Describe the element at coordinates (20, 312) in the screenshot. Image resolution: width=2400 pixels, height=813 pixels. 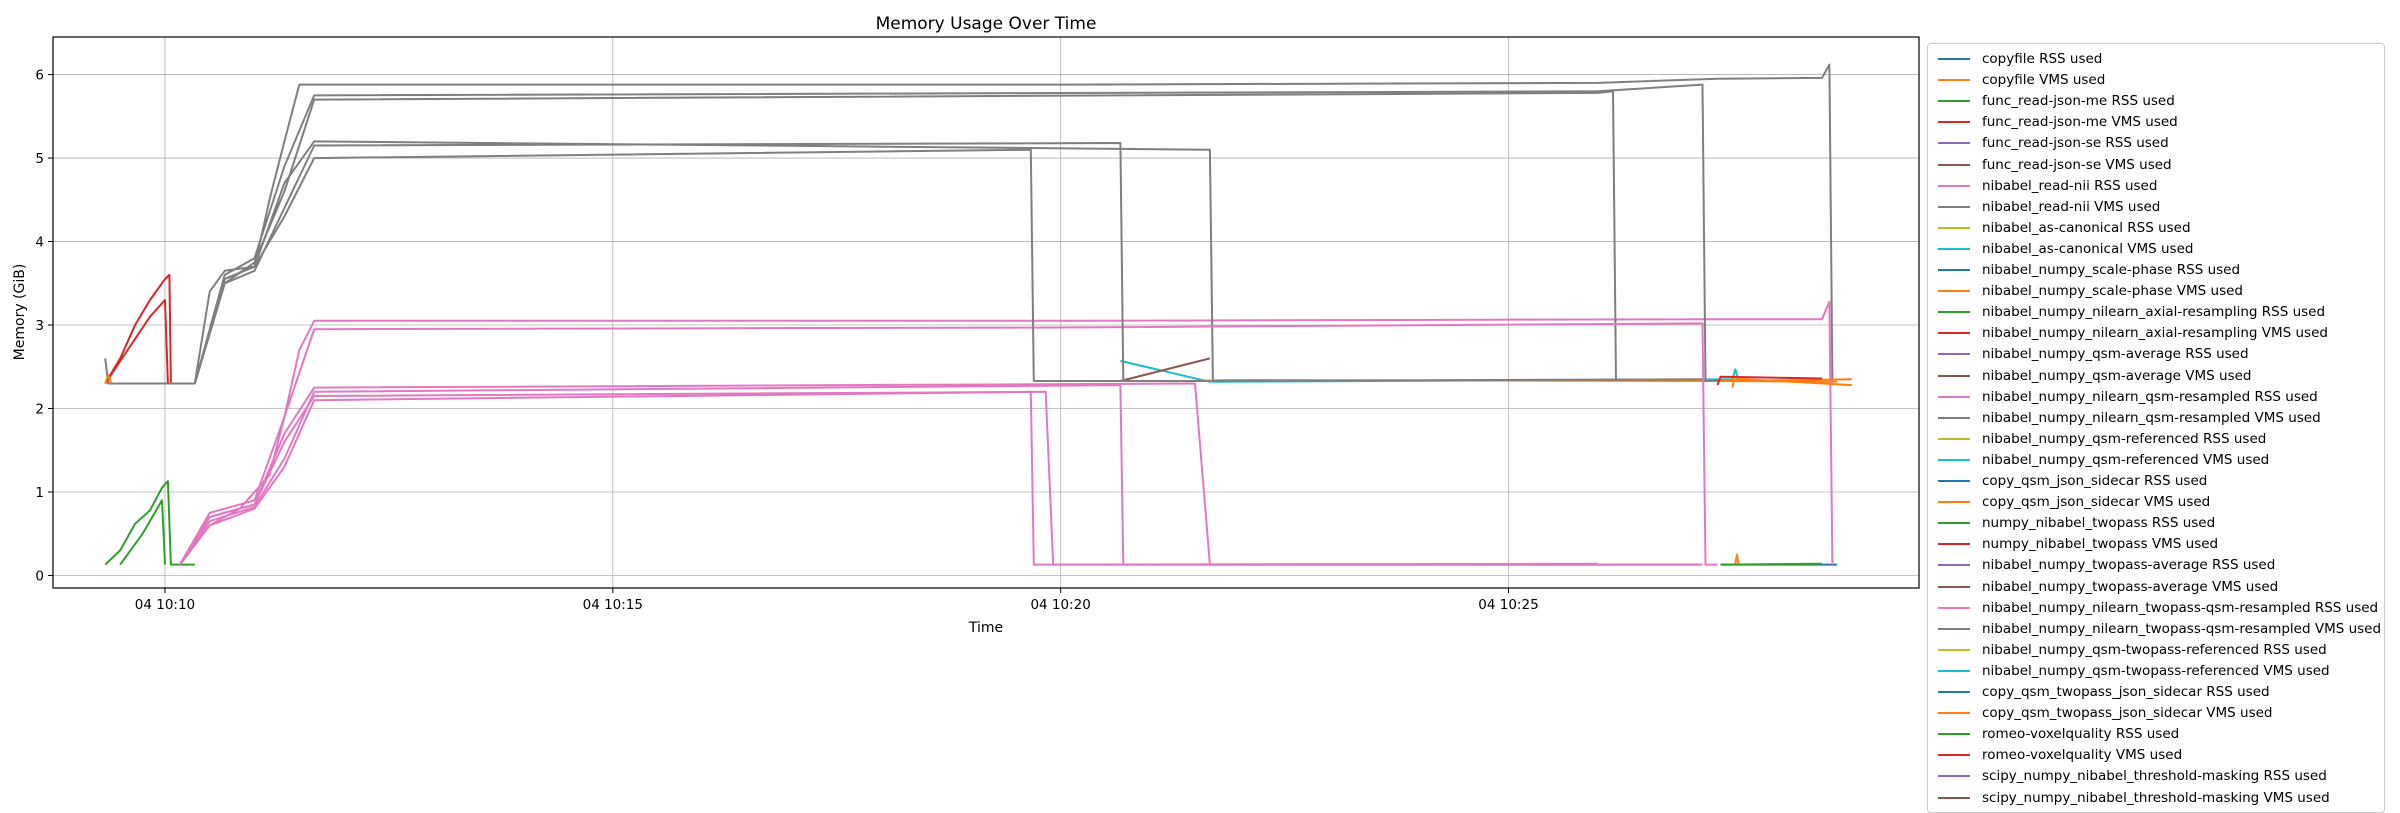
I see `y-axis-label: Memory (GiB)` at that location.